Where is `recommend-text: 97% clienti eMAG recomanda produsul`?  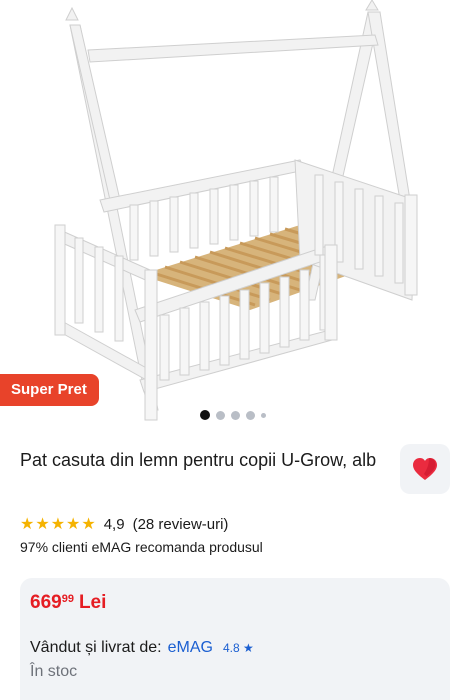
recommend-text: 97% clienti eMAG recomanda produsul is located at coordinates (141, 547).